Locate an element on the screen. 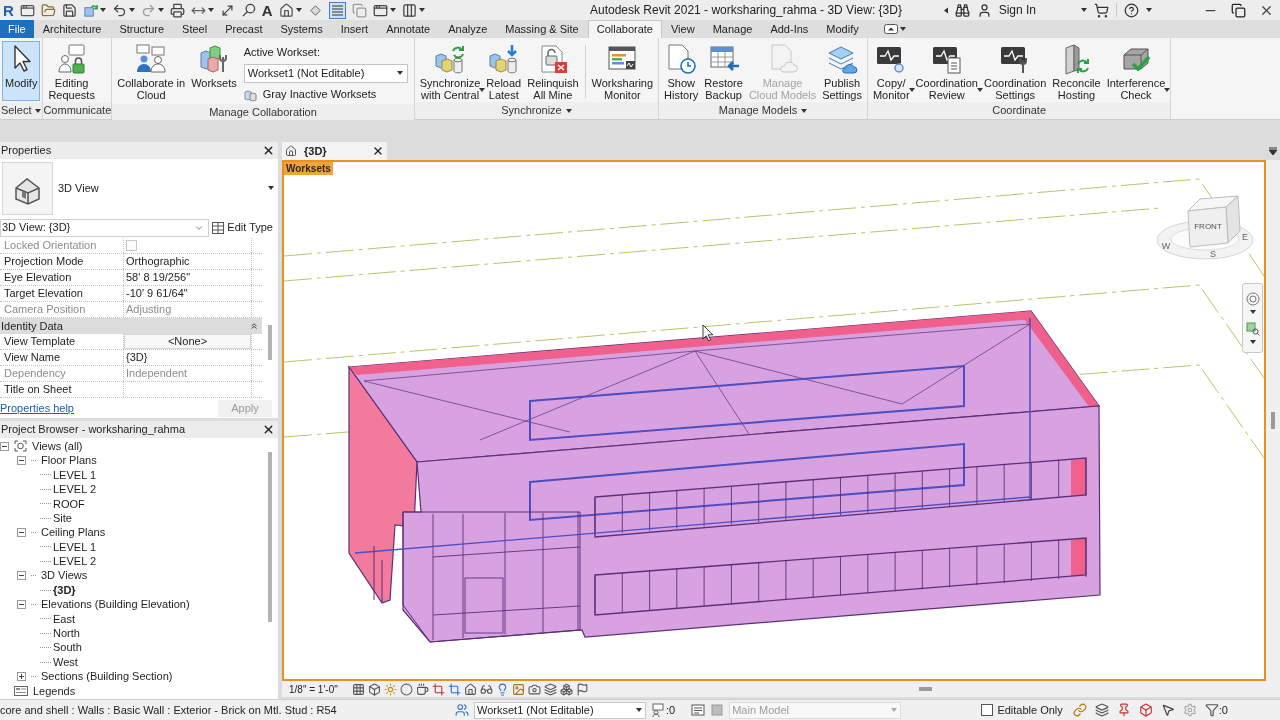  ribbon-tab: Steel is located at coordinates (195, 29).